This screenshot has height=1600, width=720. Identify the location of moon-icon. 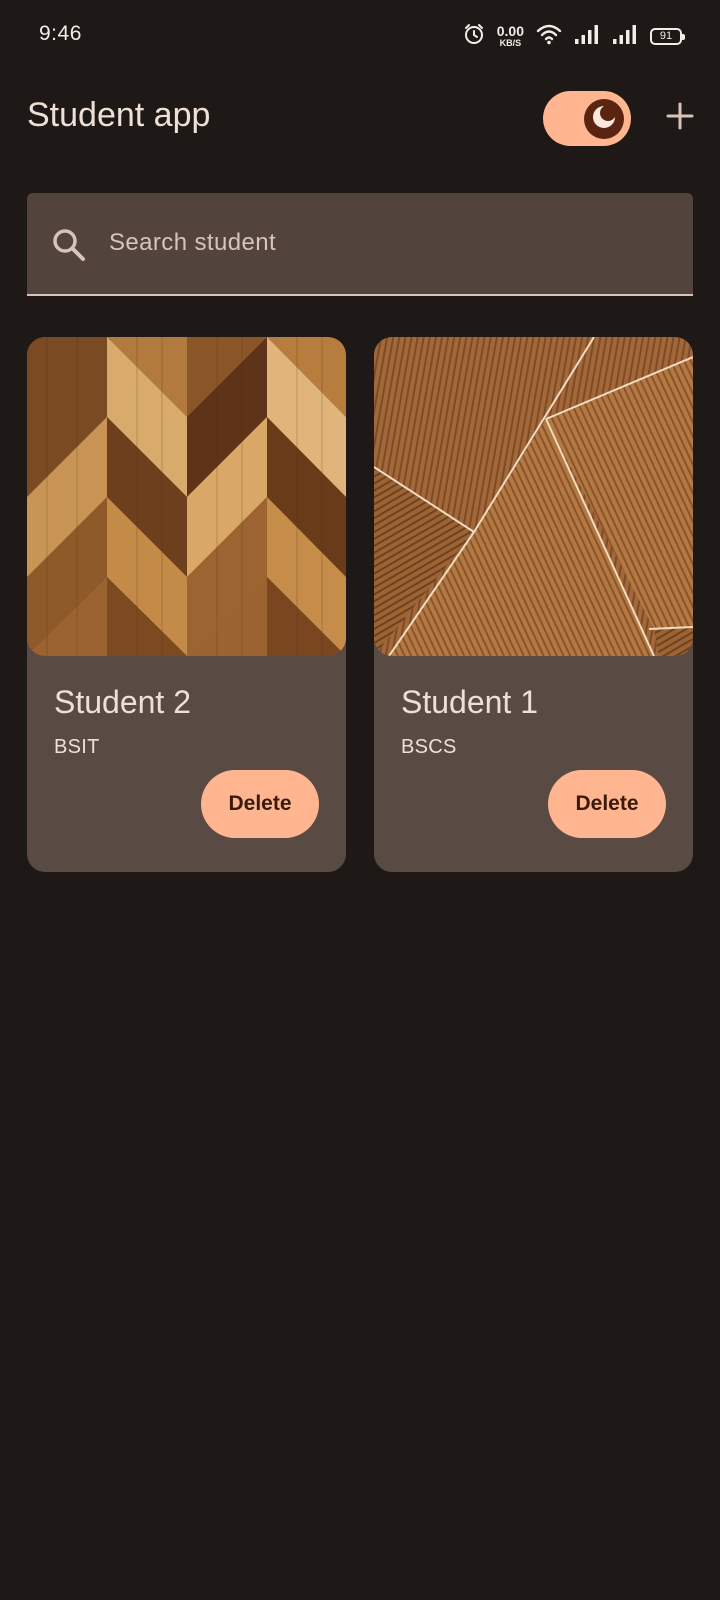
(604, 119).